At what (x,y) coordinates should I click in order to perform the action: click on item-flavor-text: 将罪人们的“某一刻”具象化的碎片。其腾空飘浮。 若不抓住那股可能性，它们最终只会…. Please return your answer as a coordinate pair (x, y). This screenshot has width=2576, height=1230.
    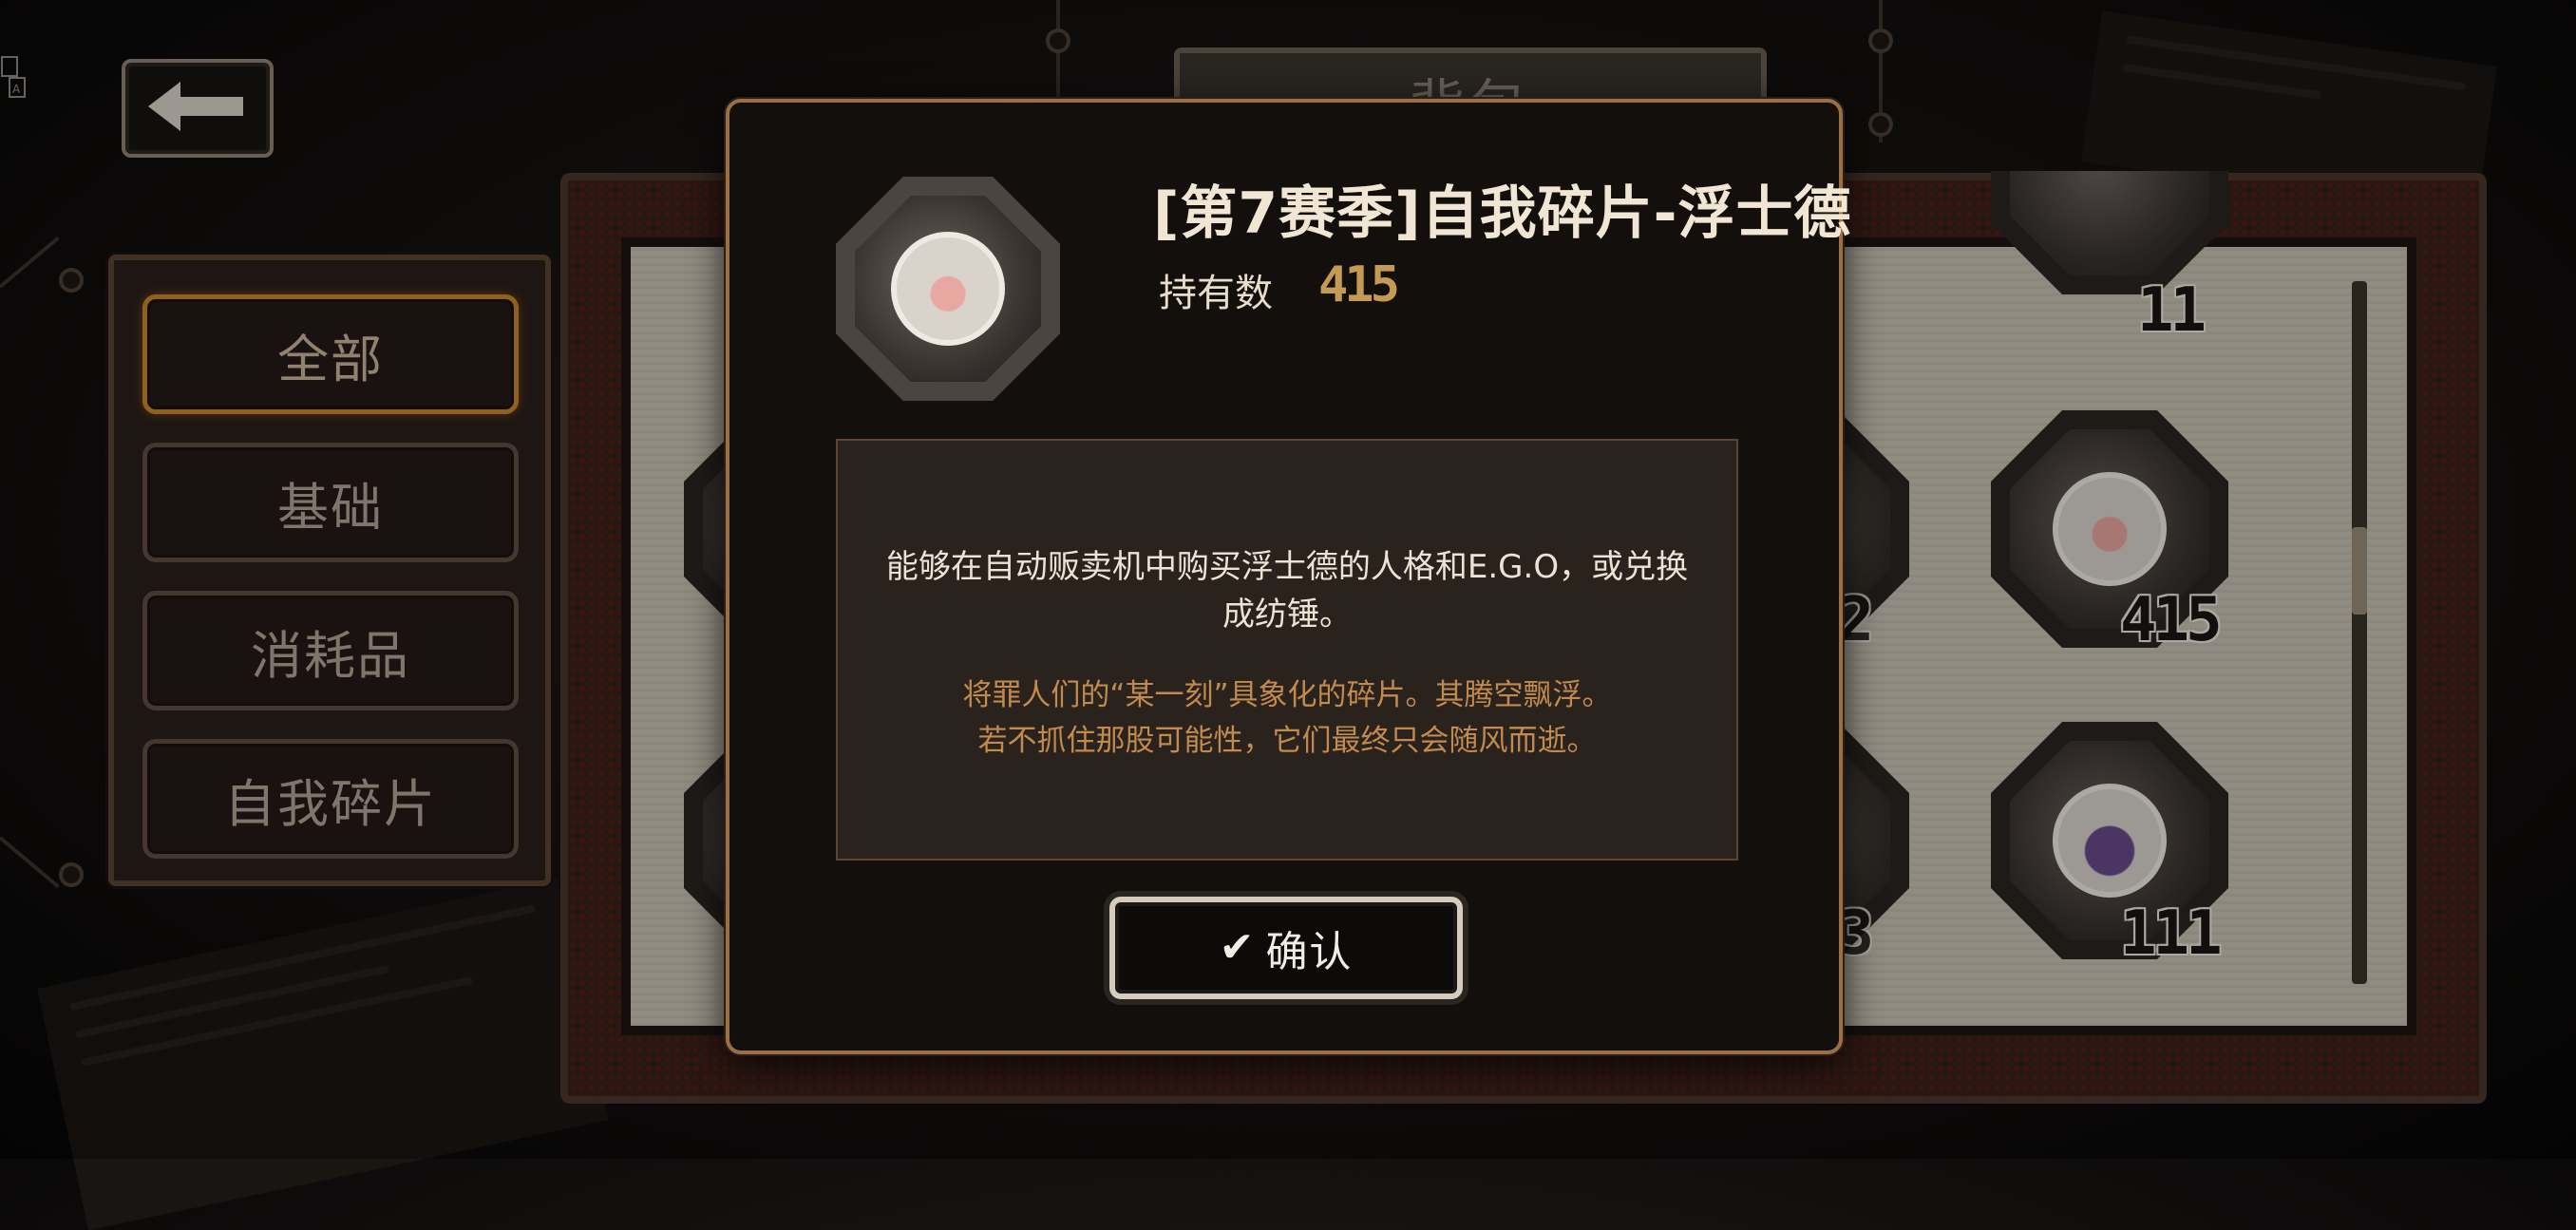
    Looking at the image, I should click on (1287, 718).